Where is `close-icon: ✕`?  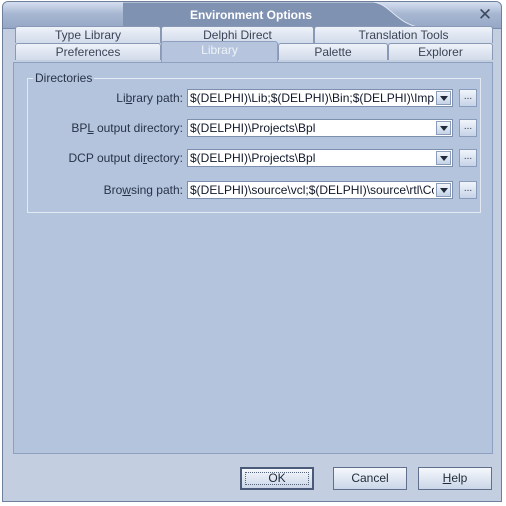
close-icon: ✕ is located at coordinates (485, 14).